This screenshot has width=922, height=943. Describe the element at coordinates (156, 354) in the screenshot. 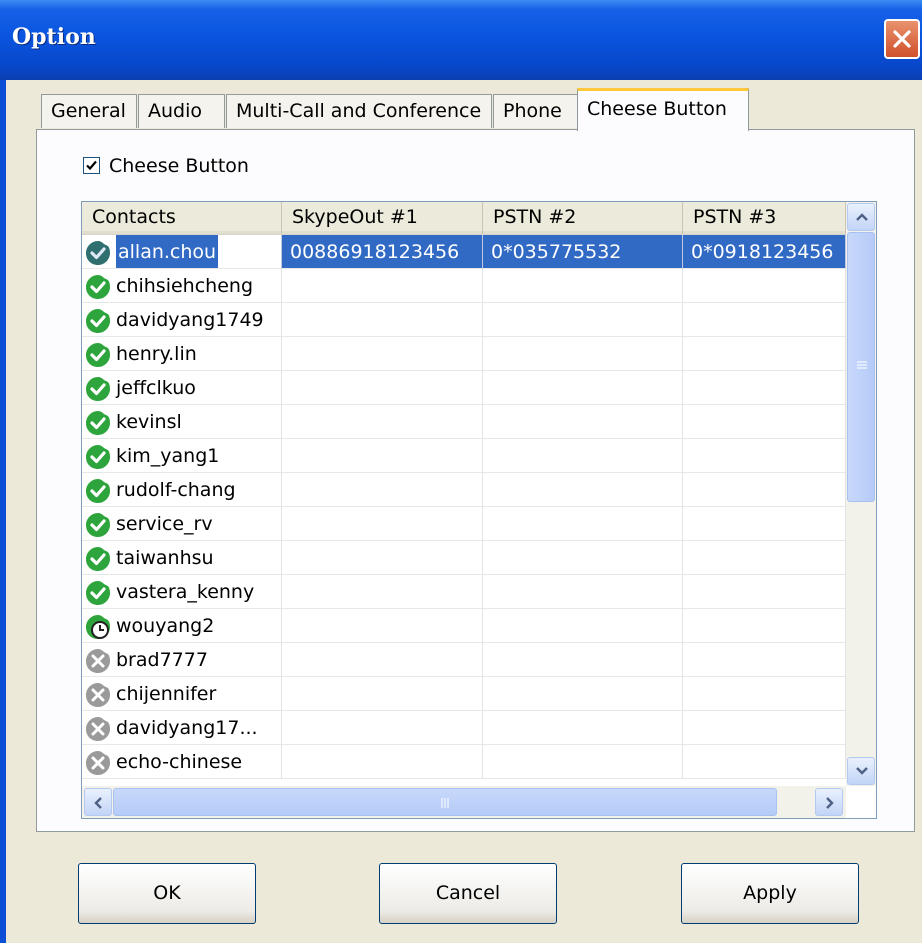

I see `contact-name: henry.lin` at that location.